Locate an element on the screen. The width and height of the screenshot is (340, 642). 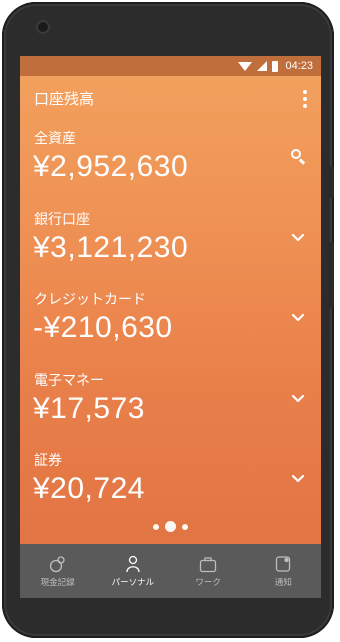
account-bank: 銀行口座 ¥3,121,230 is located at coordinates (170, 249).